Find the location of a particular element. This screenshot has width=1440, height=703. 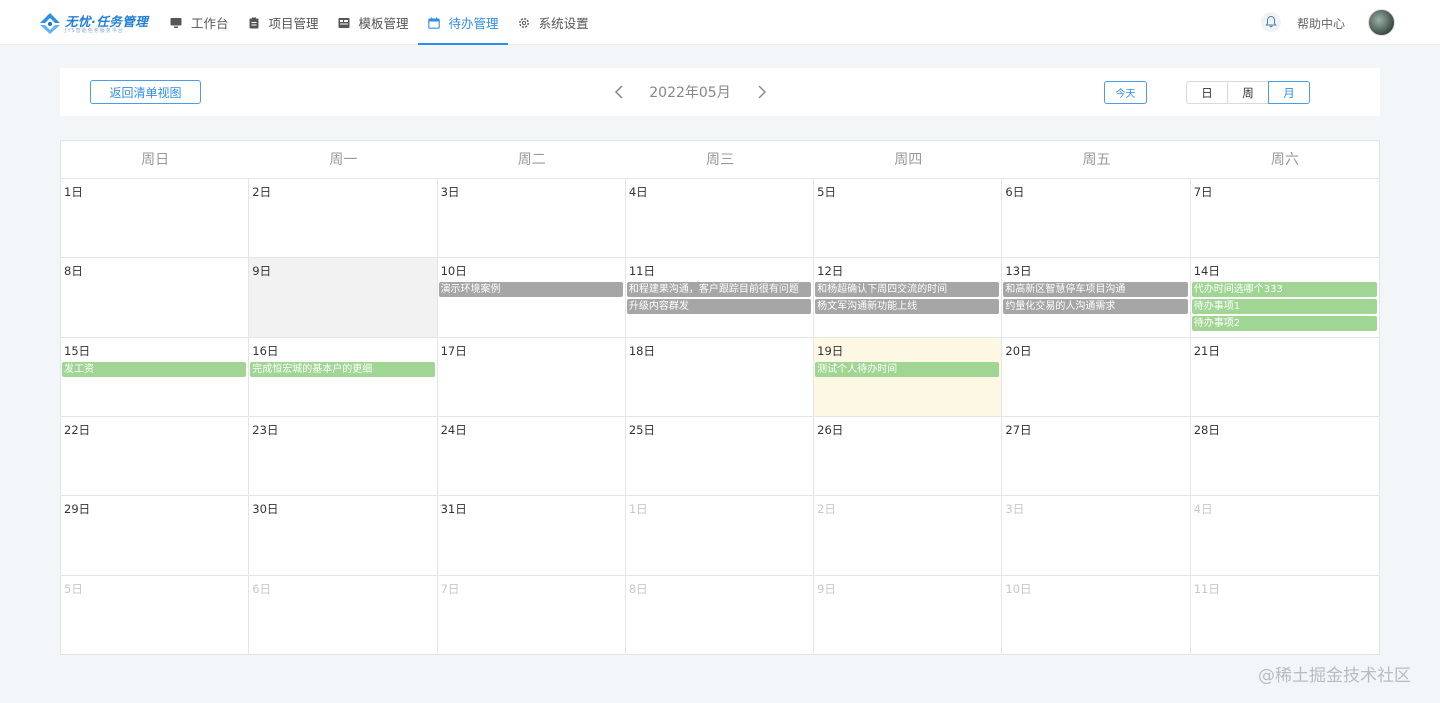

day-cell: 26日 is located at coordinates (908, 457).